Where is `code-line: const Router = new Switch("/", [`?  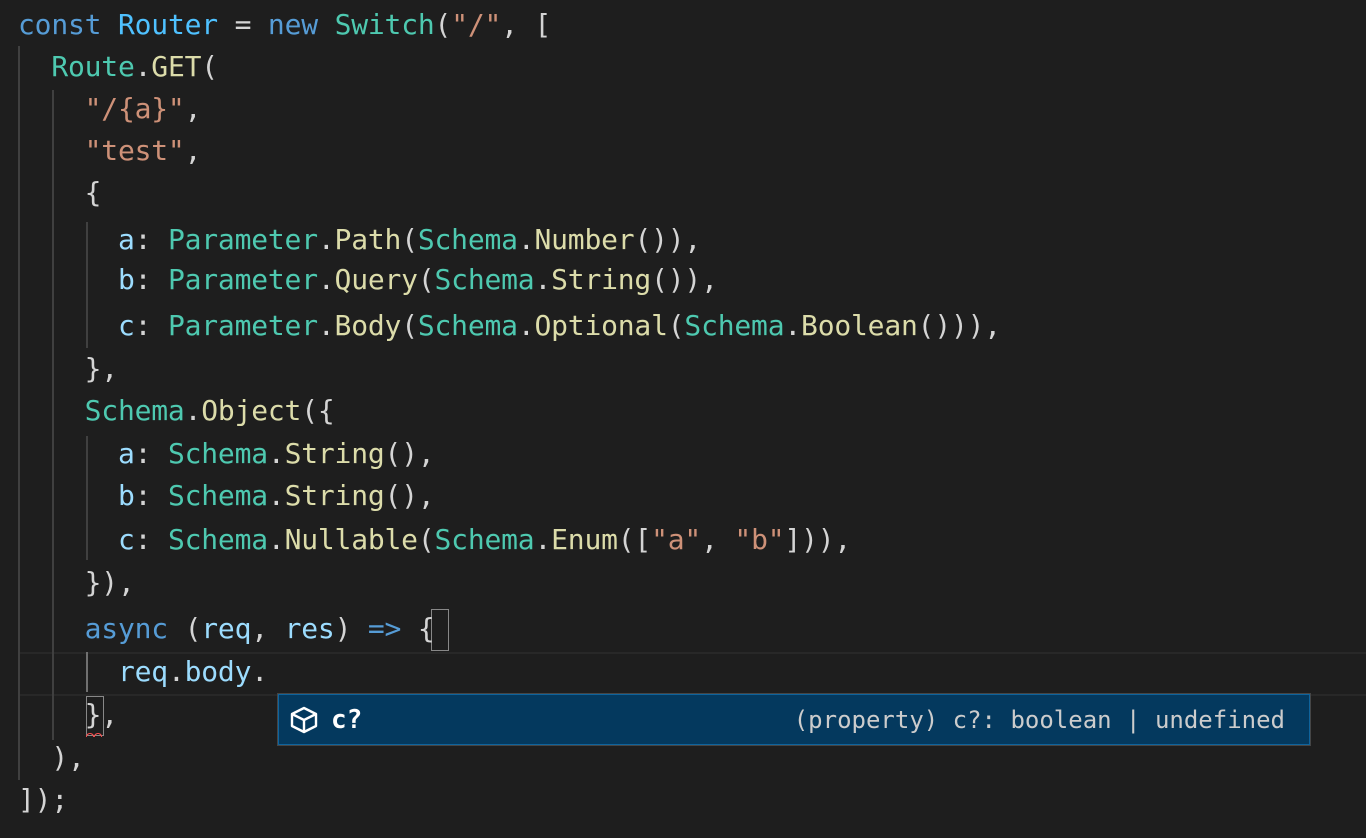
code-line: const Router = new Switch("/", [ is located at coordinates (284, 25).